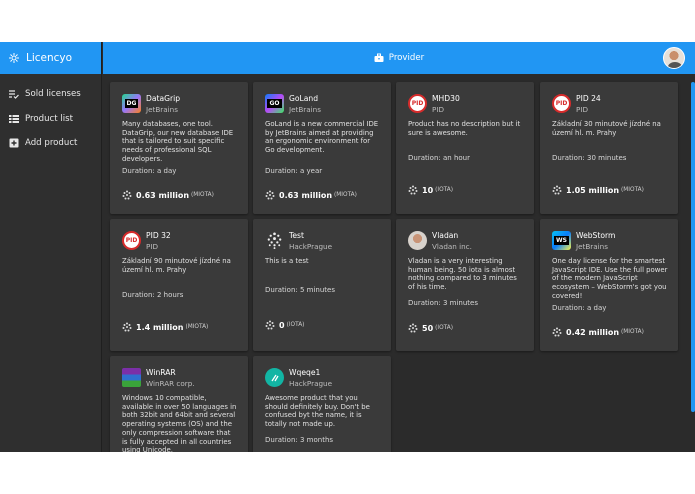 The image size is (695, 494). Describe the element at coordinates (588, 98) in the screenshot. I see `product-name: PID 24` at that location.